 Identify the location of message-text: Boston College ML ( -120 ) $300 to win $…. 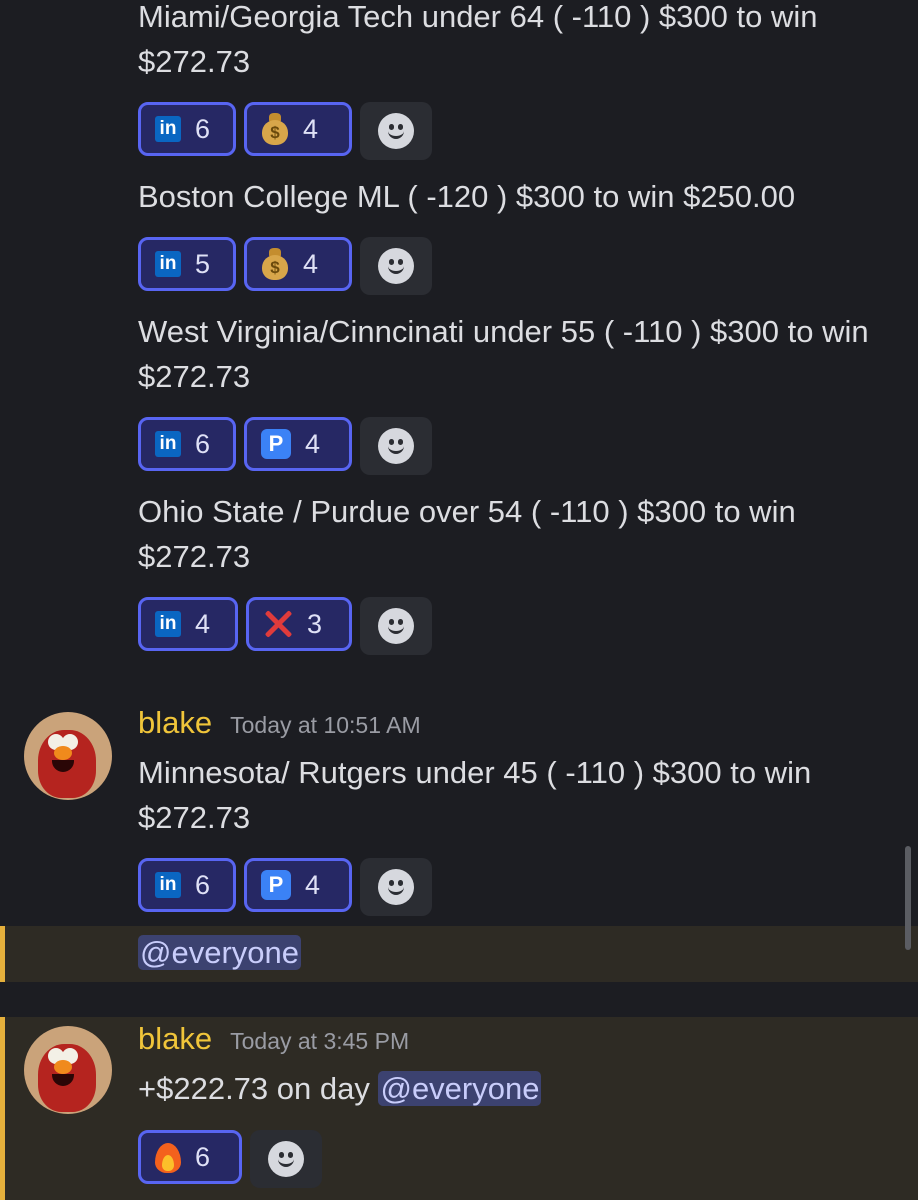
(467, 196).